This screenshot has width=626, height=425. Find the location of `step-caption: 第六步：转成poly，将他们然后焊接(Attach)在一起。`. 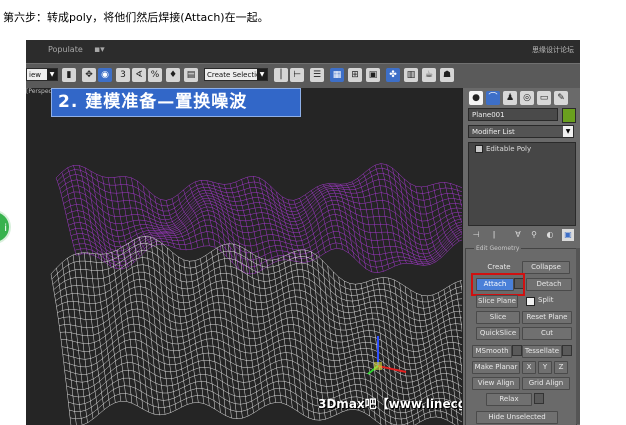

step-caption: 第六步：转成poly，将他们然后焊接(Attach)在一起。 is located at coordinates (136, 17).